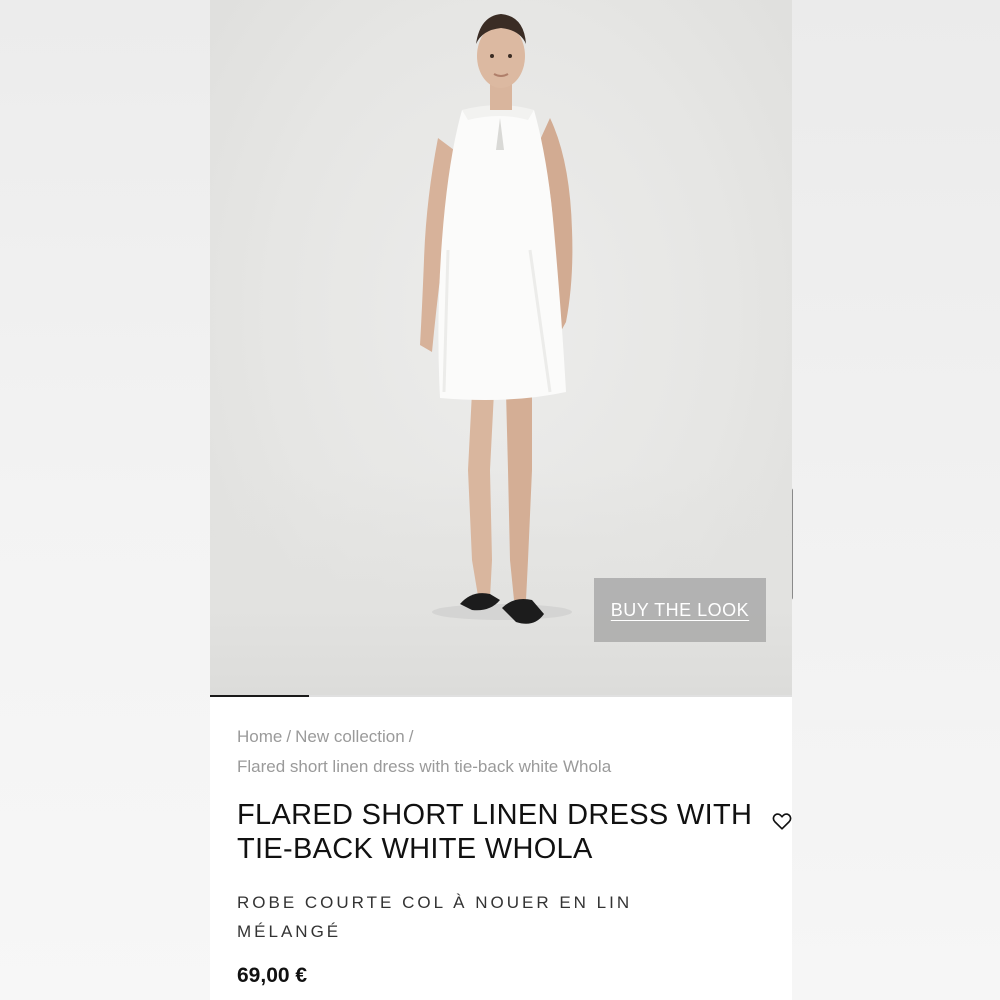 This screenshot has width=1000, height=1000. Describe the element at coordinates (350, 736) in the screenshot. I see `breadcrumb-new-collection-link: New collection` at that location.